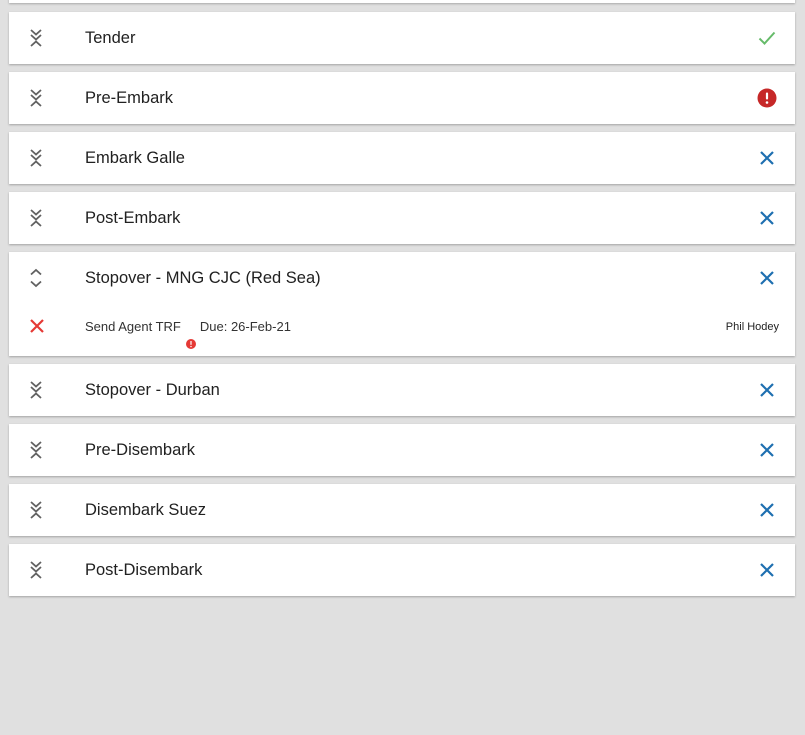  I want to click on stage-header: Stopover - Durban, so click(402, 390).